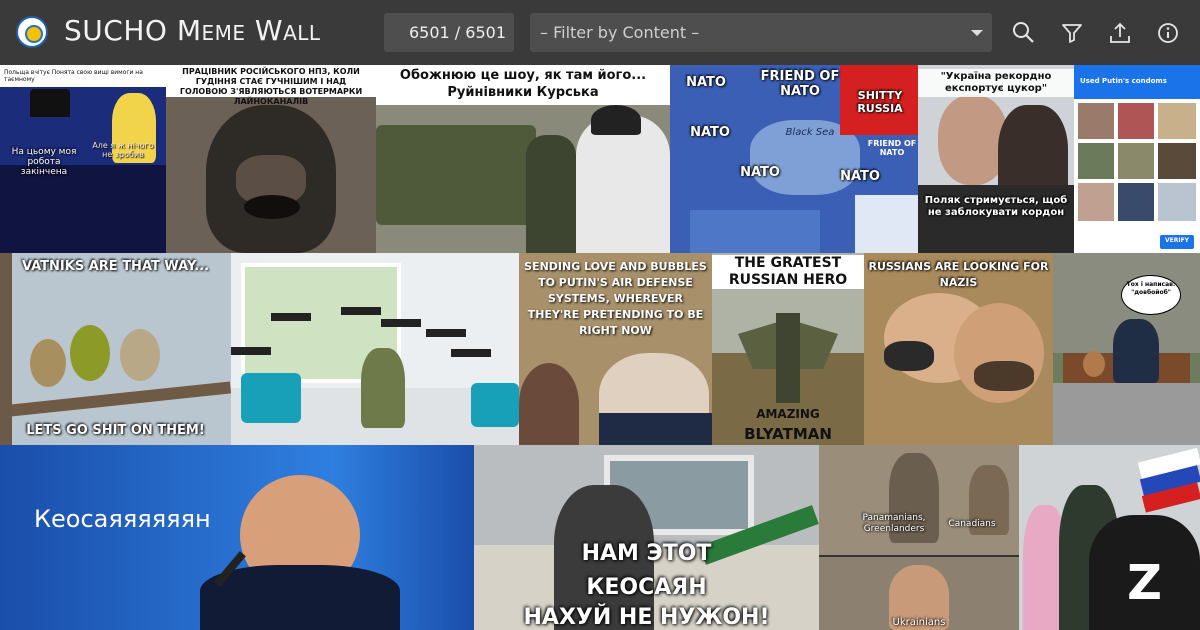 The height and width of the screenshot is (630, 1200). Describe the element at coordinates (1137, 159) in the screenshot. I see `meme-tile: Used Putin's condoms VERIFY` at that location.